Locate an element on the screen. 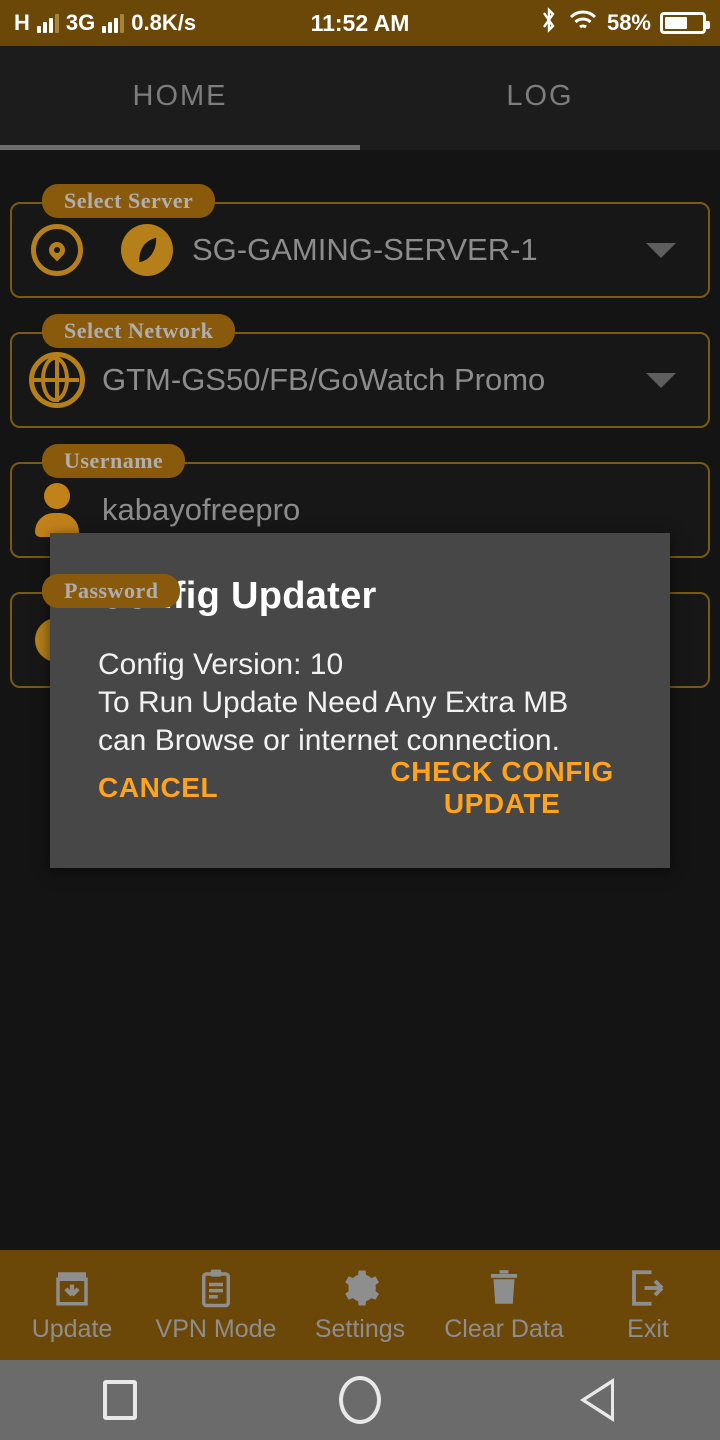 Image resolution: width=720 pixels, height=1440 pixels. location-pin-icon is located at coordinates (57, 250).